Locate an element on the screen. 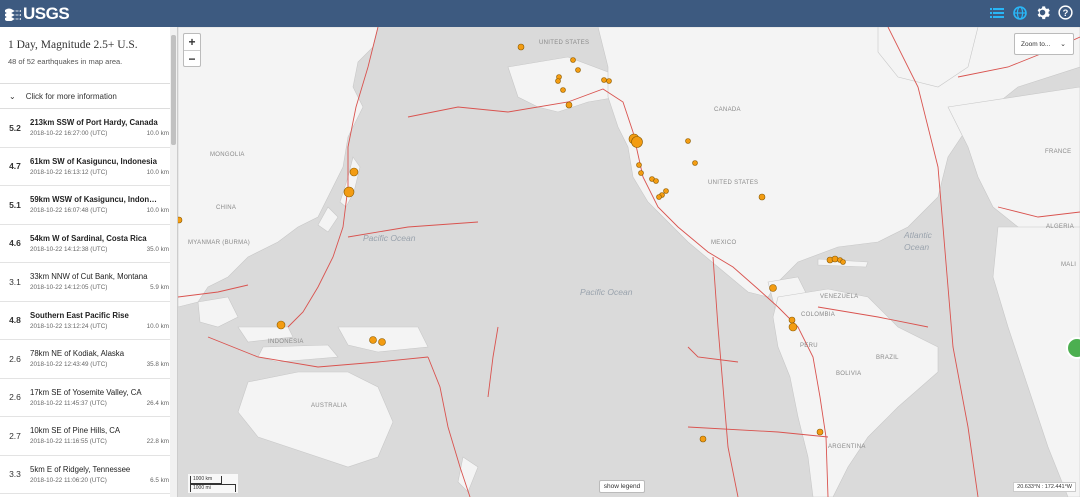  location: Southern East Pacific Rise is located at coordinates (79, 315).